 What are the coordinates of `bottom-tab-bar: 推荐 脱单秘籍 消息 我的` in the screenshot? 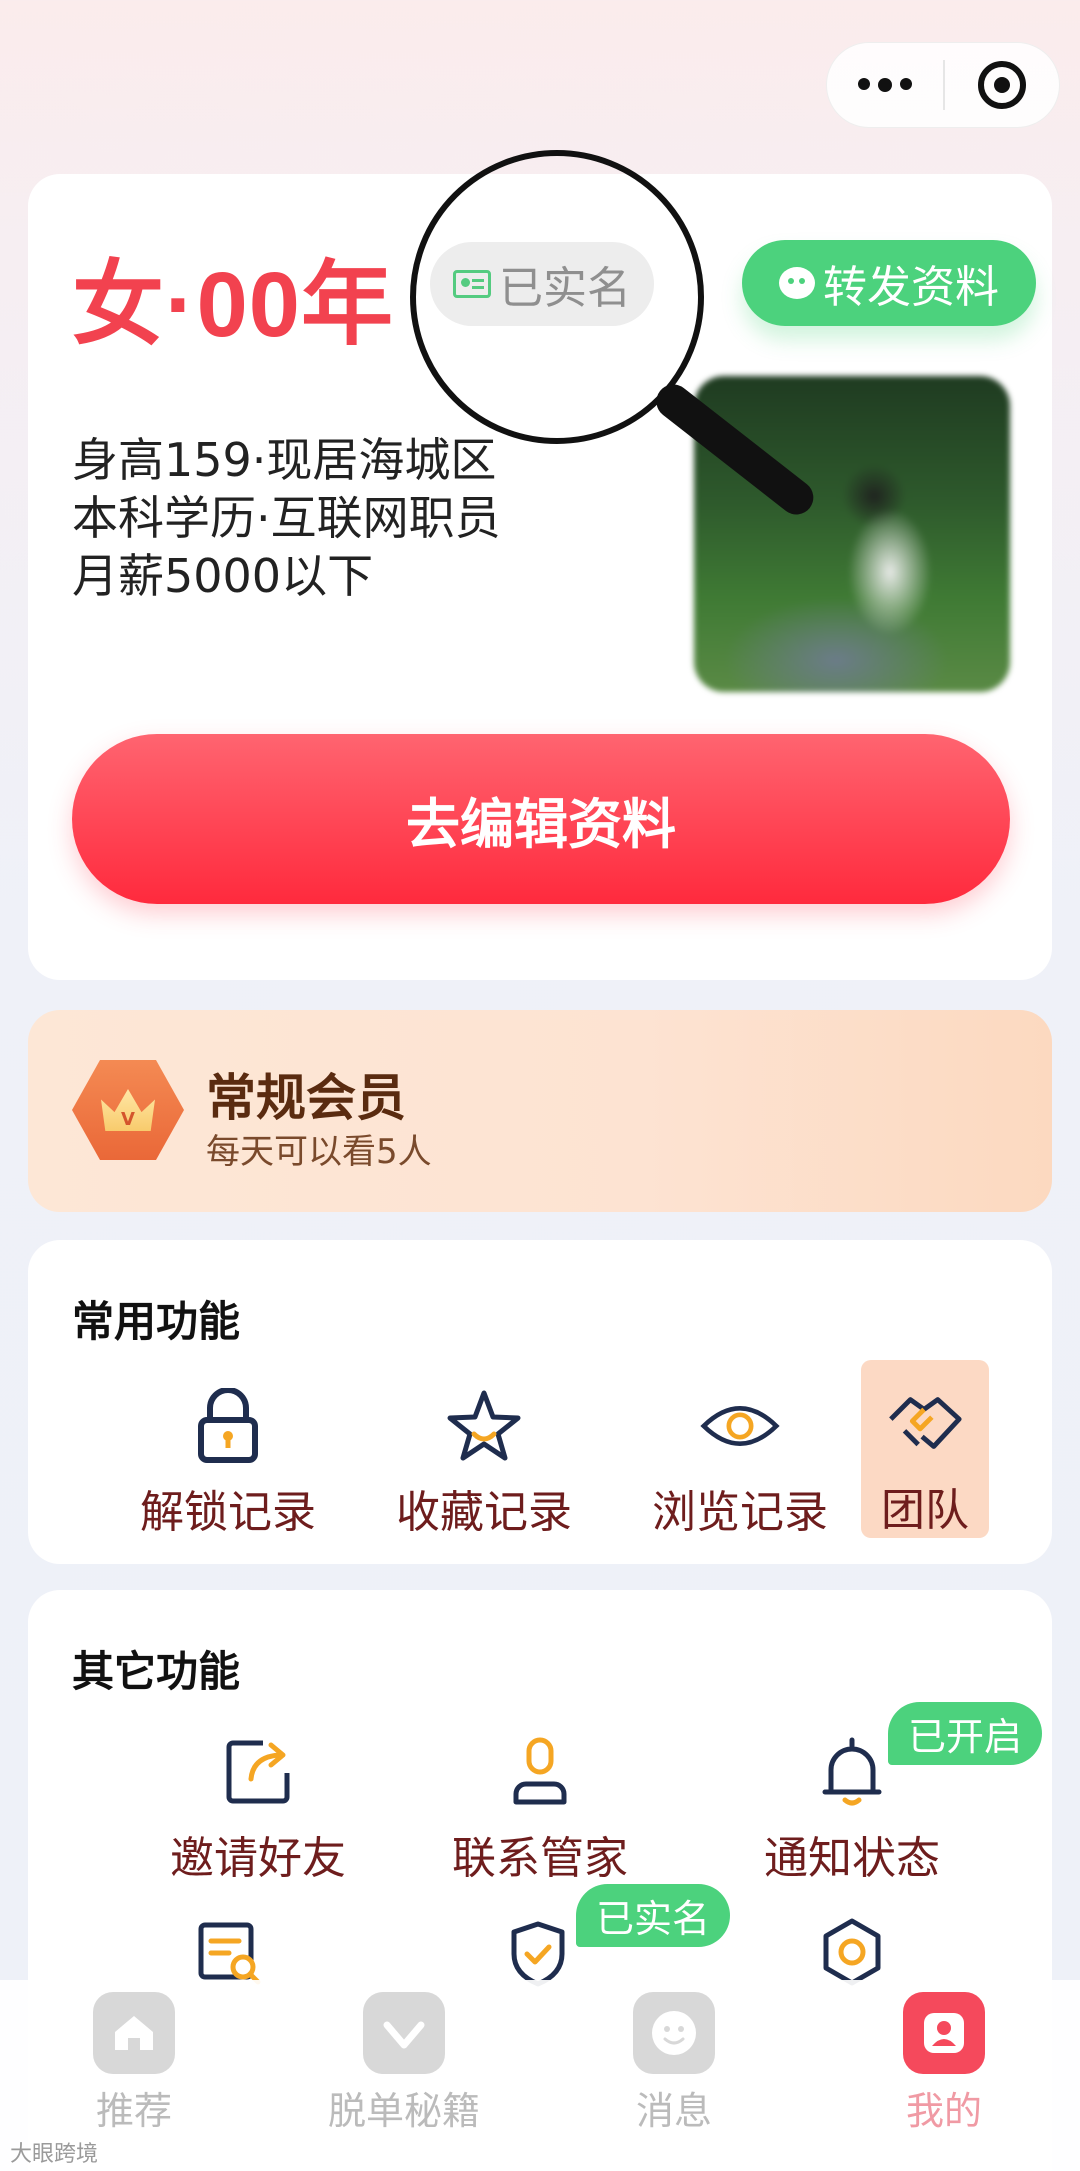 It's located at (540, 2075).